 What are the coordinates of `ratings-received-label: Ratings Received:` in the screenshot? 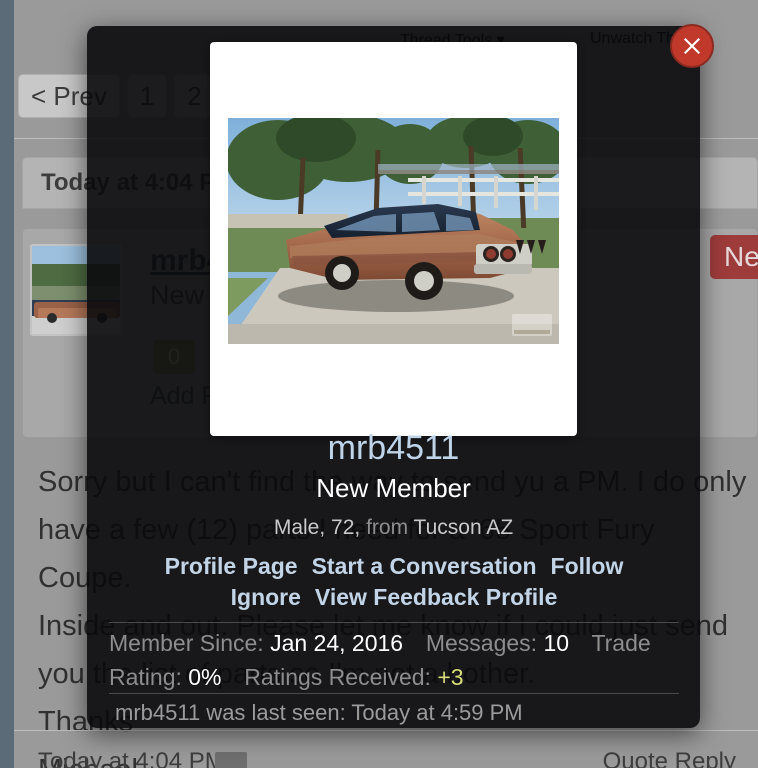 It's located at (337, 677).